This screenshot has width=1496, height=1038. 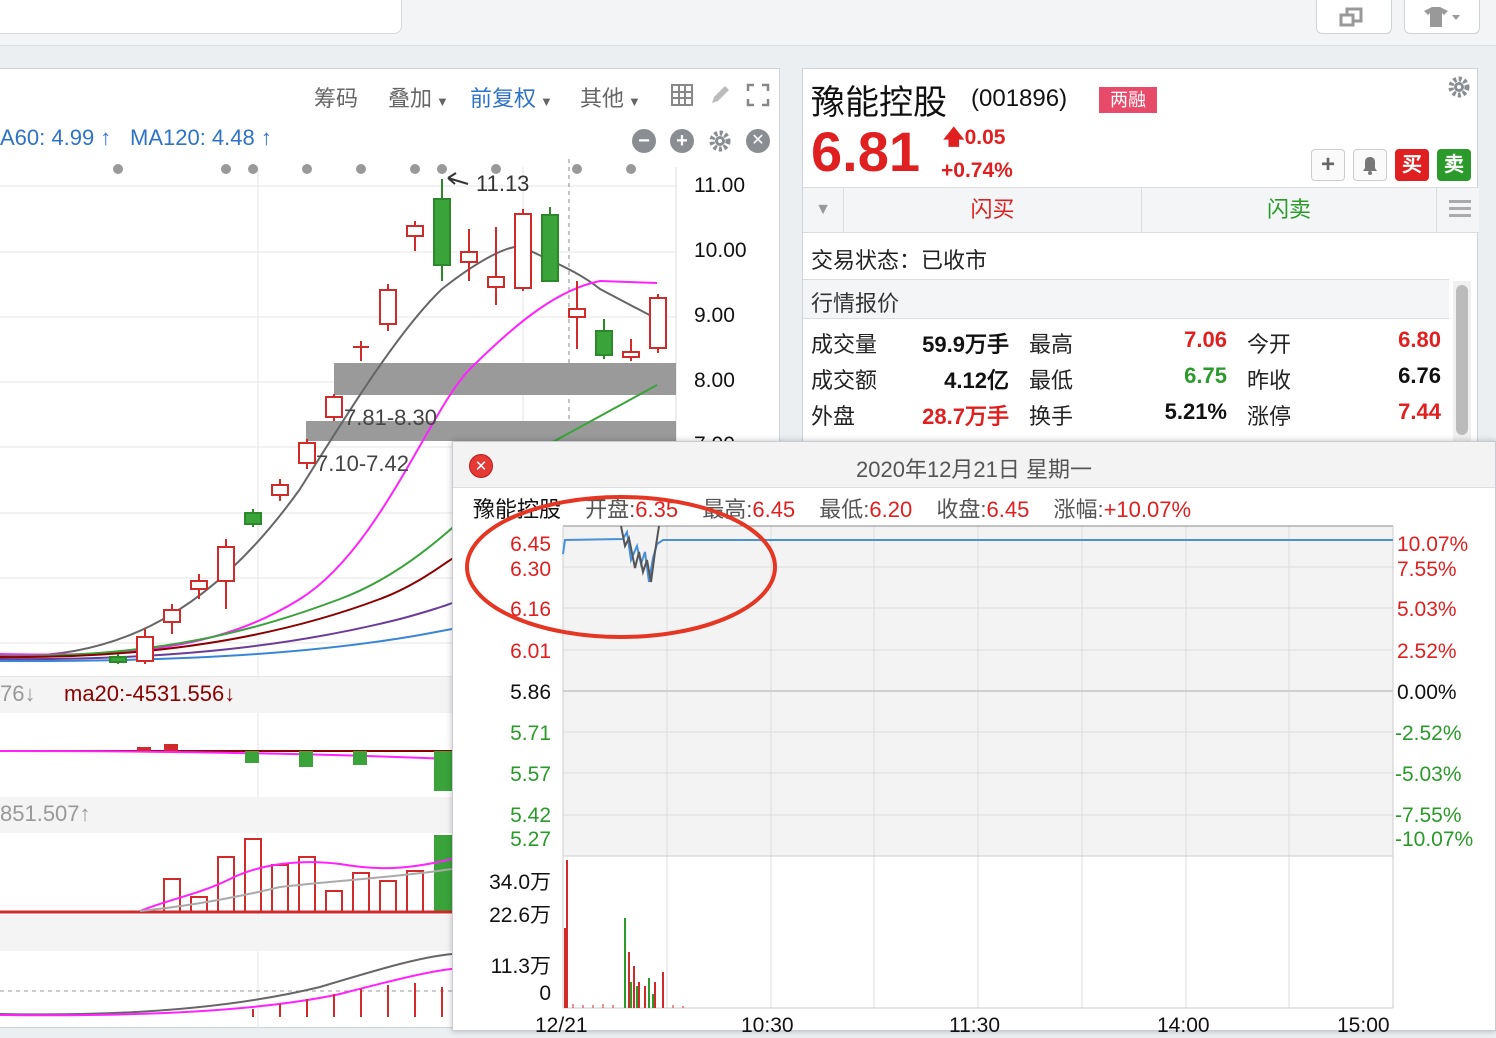 I want to click on shirt-icon, so click(x=1442, y=16).